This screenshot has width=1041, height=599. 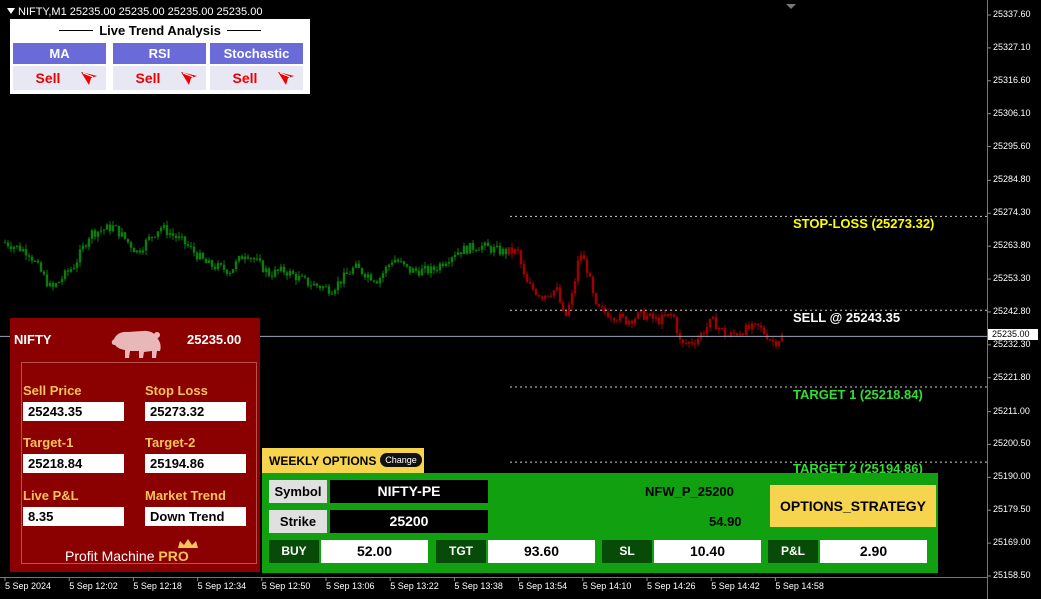 What do you see at coordinates (159, 53) in the screenshot?
I see `trend-col-rsi: RSI` at bounding box center [159, 53].